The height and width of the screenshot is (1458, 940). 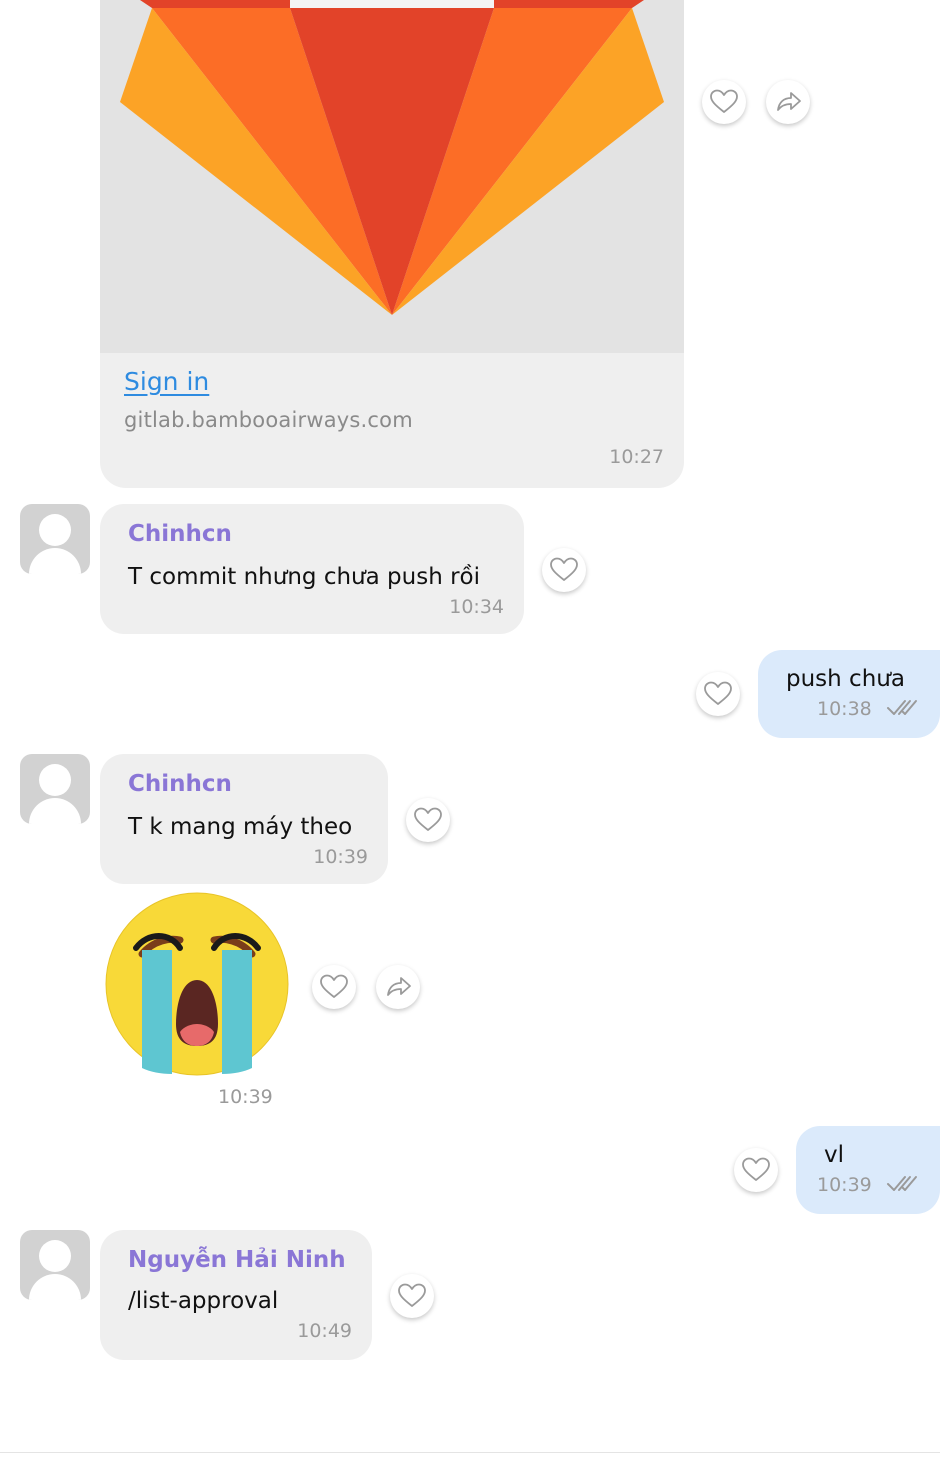 What do you see at coordinates (470, 1452) in the screenshot?
I see `composer-divider` at bounding box center [470, 1452].